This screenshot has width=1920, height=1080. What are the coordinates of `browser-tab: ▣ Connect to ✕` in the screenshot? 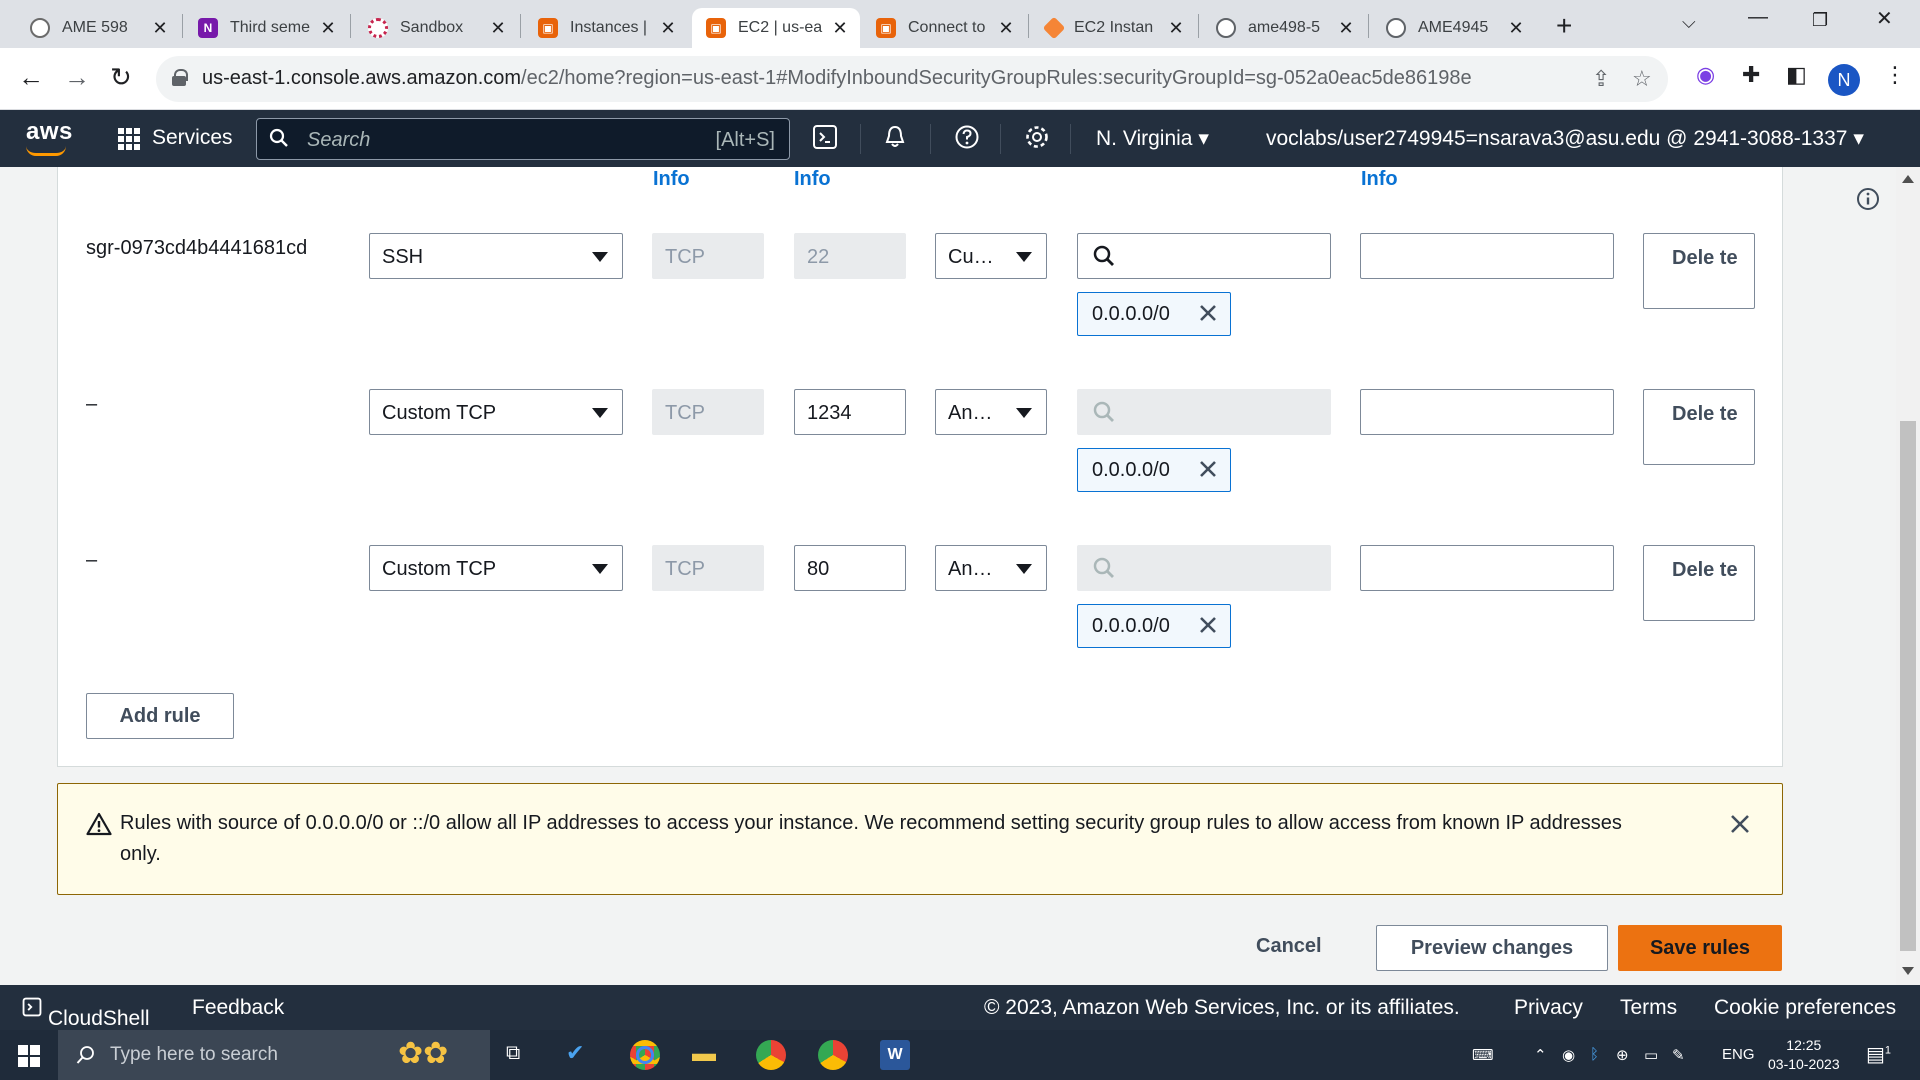 It's located at (944, 28).